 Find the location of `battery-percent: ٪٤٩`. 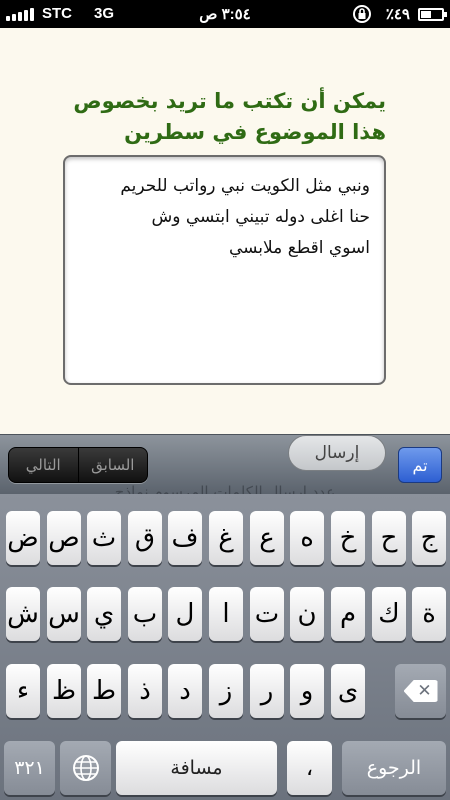

battery-percent: ٪٤٩ is located at coordinates (397, 14).